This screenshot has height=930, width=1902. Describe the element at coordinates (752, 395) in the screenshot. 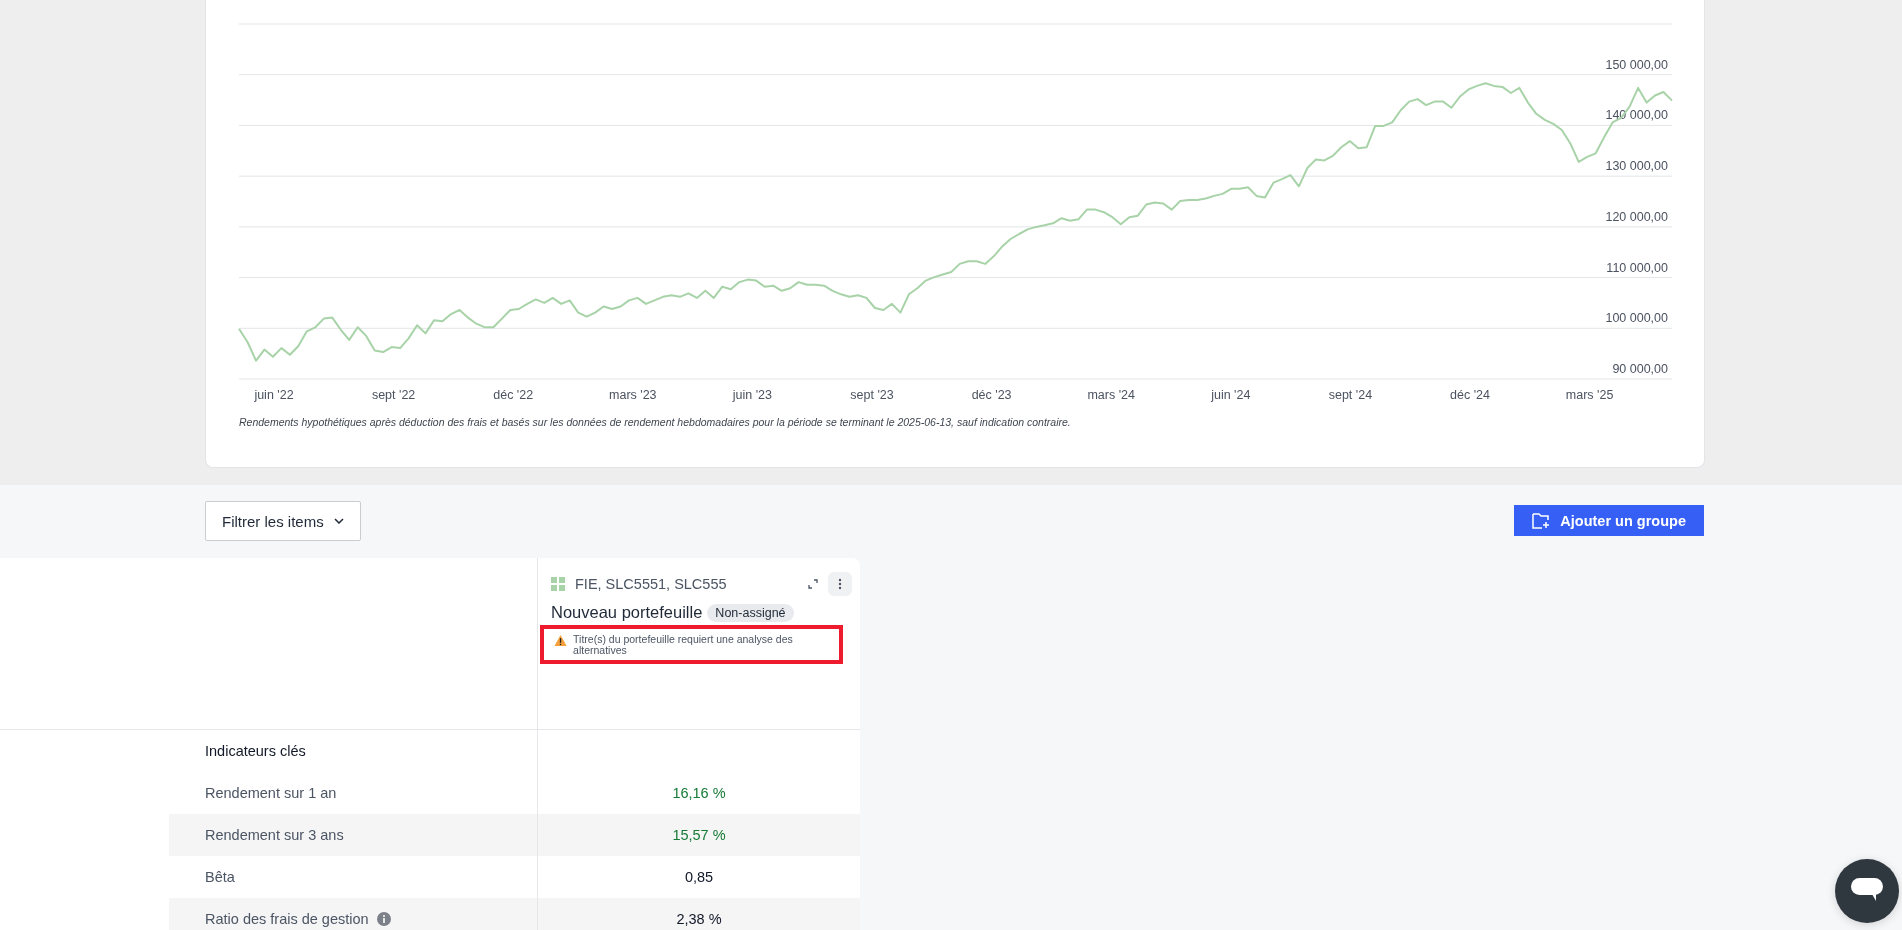

I see `x-axis-label: juin '23` at that location.